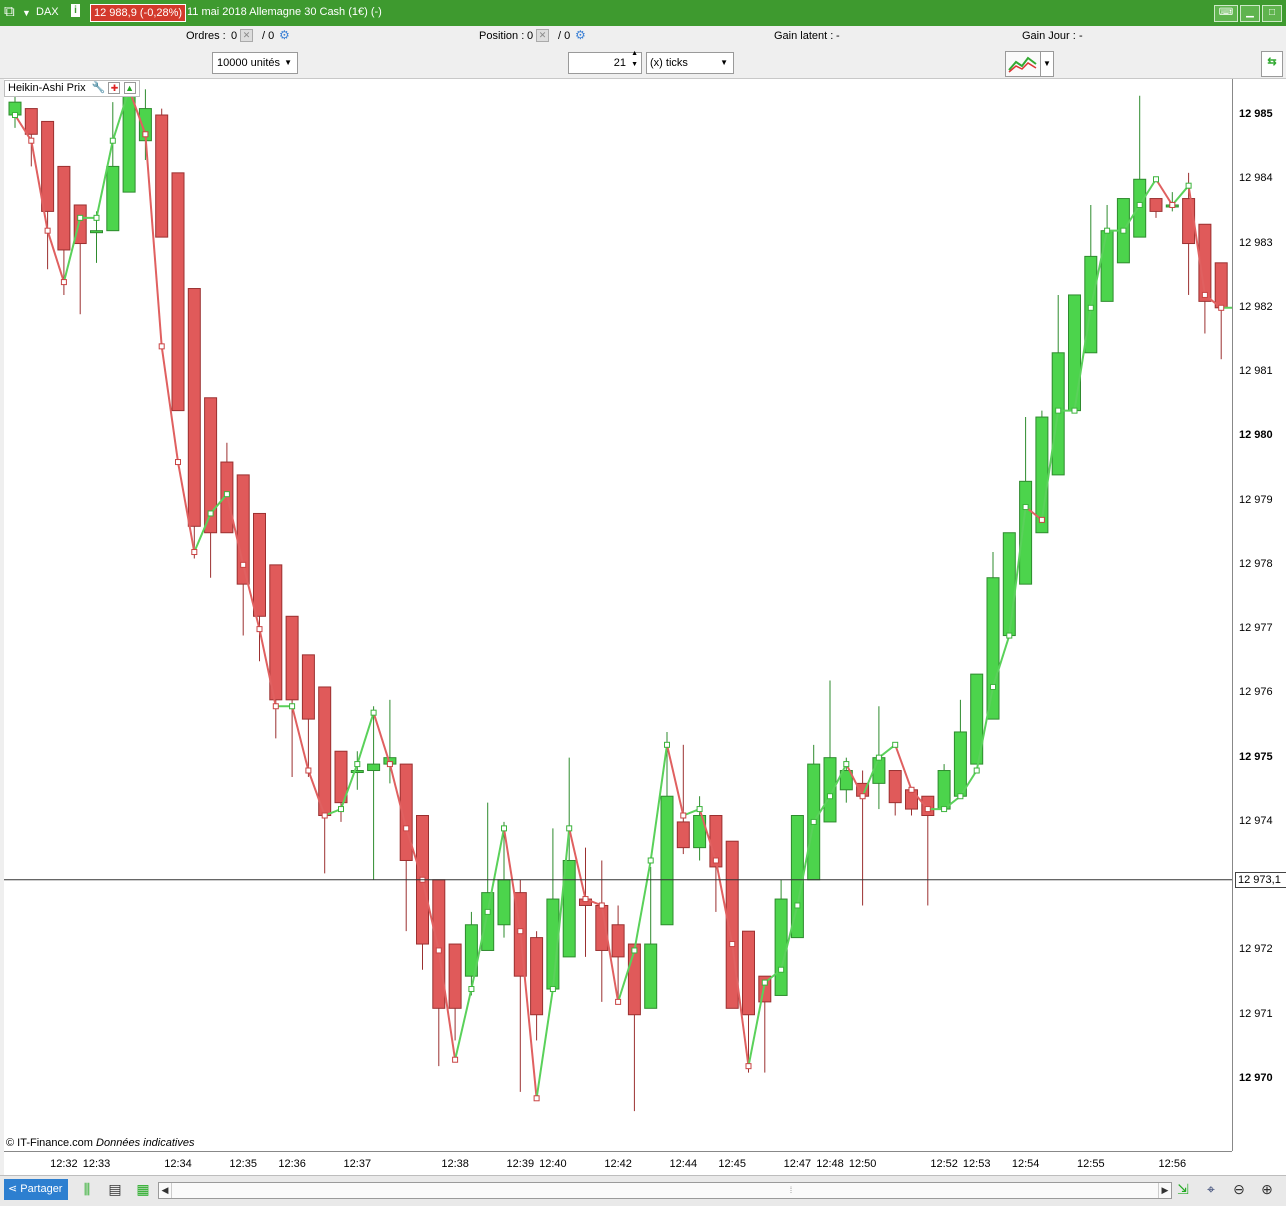 The image size is (1286, 1206). What do you see at coordinates (553, 1164) in the screenshot?
I see `time-tick-label: 12:40` at bounding box center [553, 1164].